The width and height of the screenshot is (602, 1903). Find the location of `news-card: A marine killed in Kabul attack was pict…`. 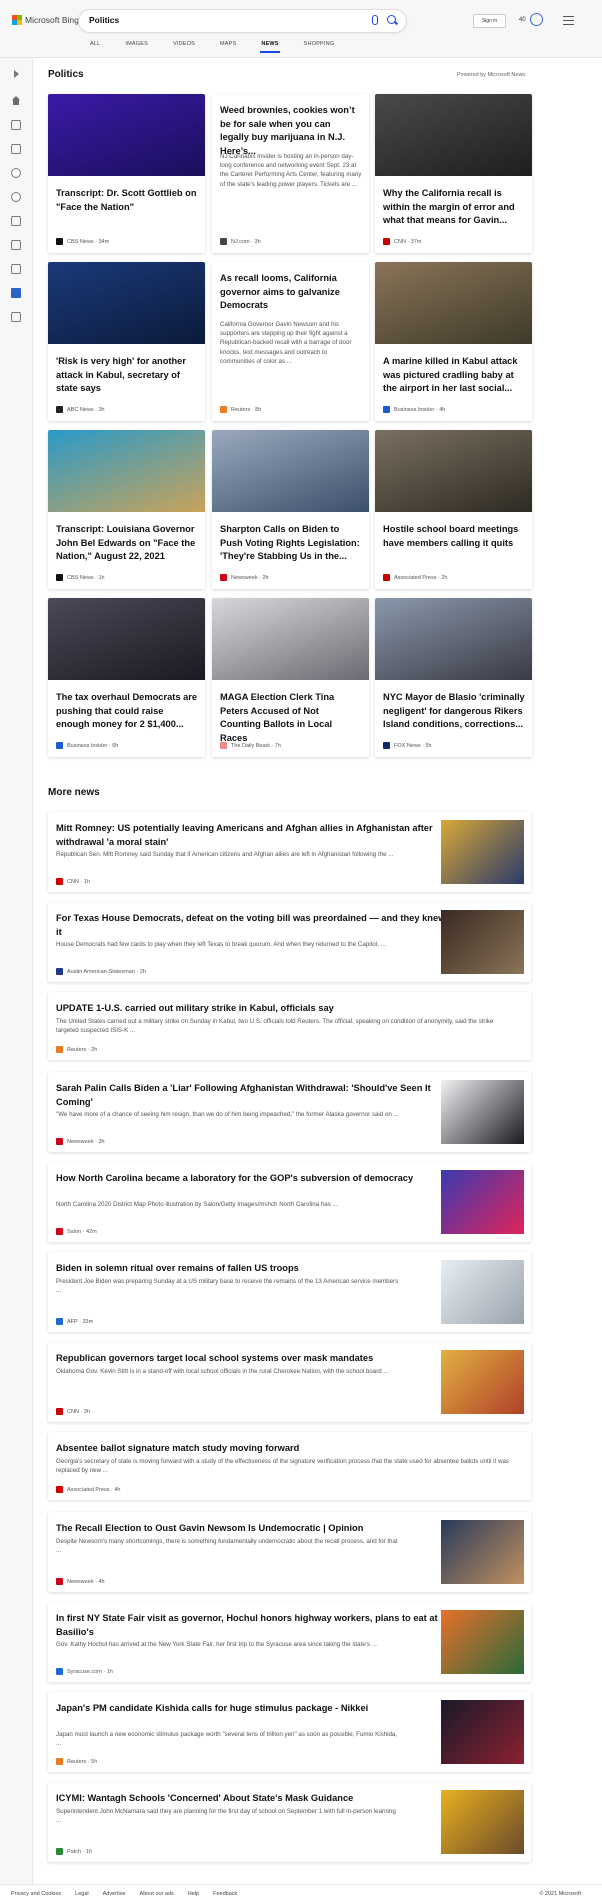

news-card: A marine killed in Kabul attack was pict… is located at coordinates (453, 341).